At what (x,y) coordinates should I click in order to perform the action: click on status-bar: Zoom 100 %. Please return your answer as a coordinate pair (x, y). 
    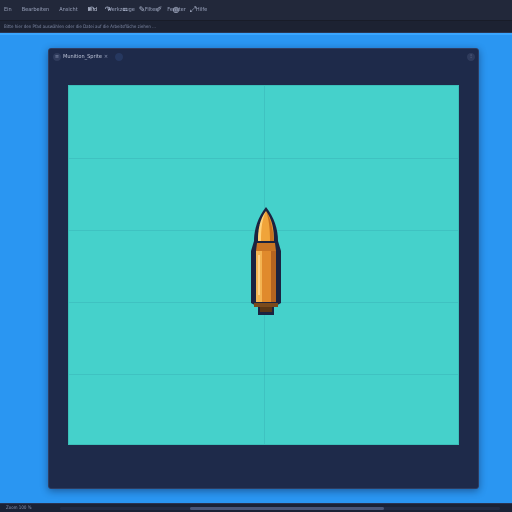
    Looking at the image, I should click on (256, 507).